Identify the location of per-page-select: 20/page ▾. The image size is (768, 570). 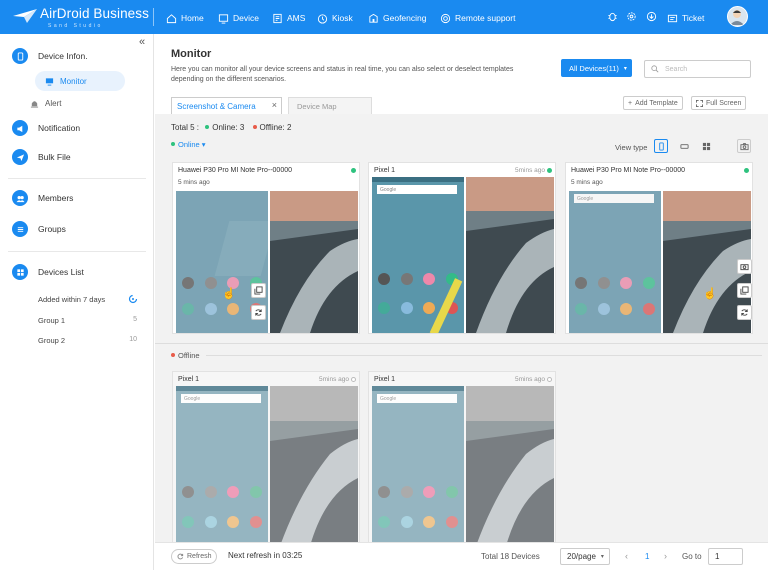
(585, 556).